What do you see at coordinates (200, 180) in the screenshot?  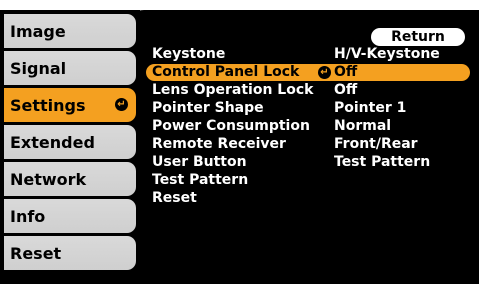 I see `setting-label: Test Pattern` at bounding box center [200, 180].